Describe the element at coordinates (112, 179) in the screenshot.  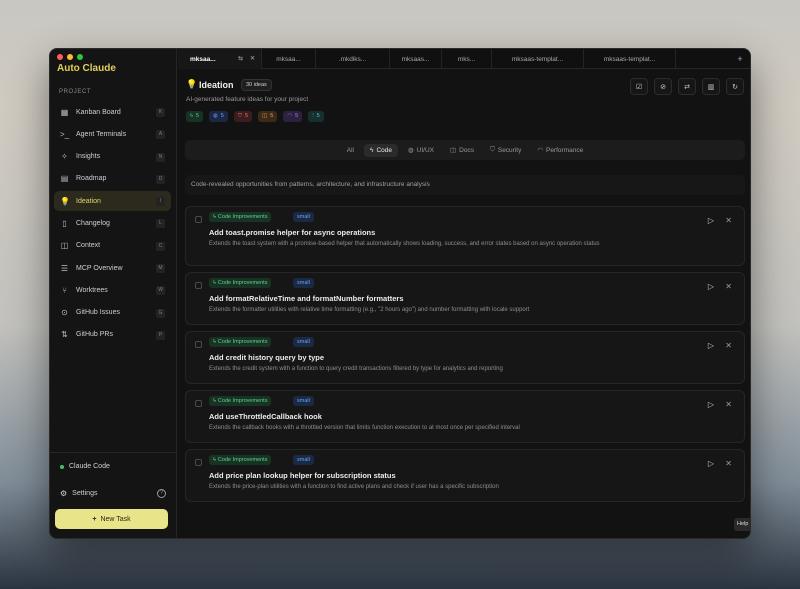
I see `sidebar-item-roadmap: ▤ Roadmap D` at that location.